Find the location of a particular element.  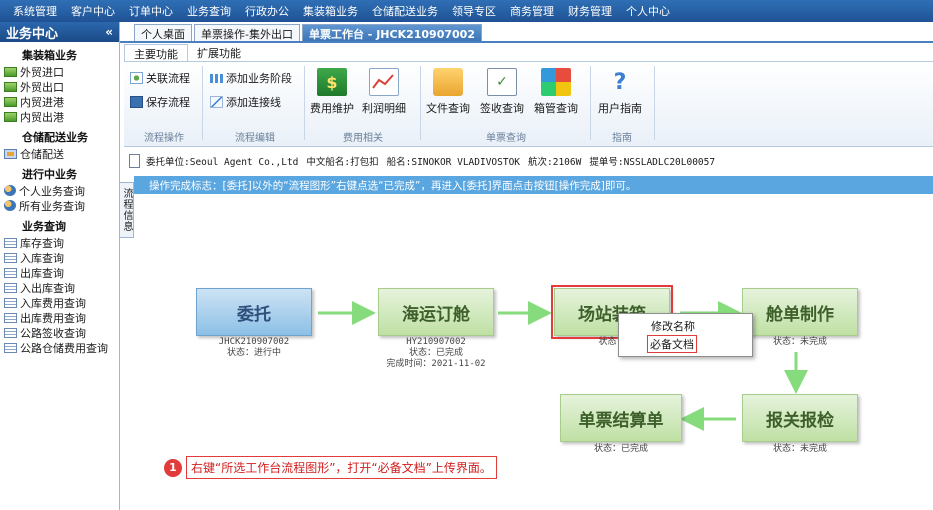

callout-text: 右键“所选工作台流程图形”，打开“必备文档”上传界面。 is located at coordinates (341, 467).